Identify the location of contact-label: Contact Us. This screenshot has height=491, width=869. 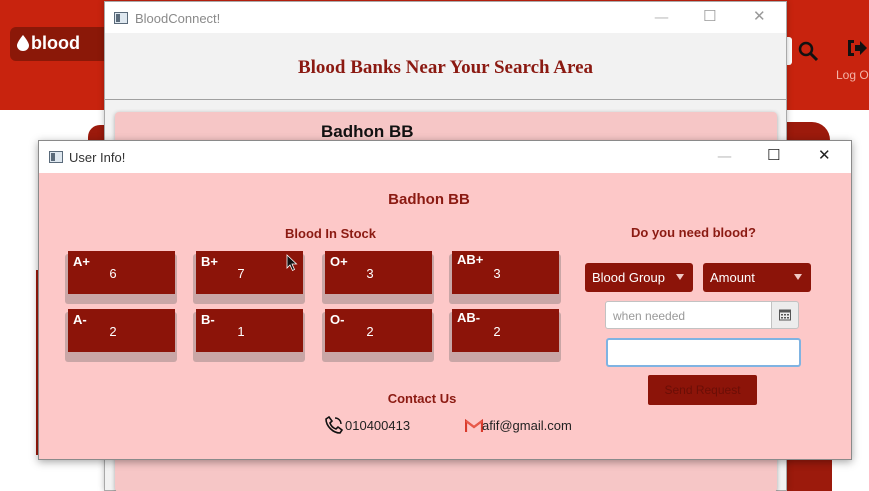
(422, 398).